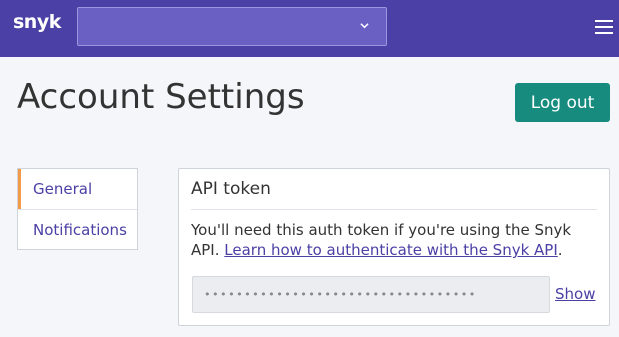 This screenshot has height=337, width=619. Describe the element at coordinates (364, 26) in the screenshot. I see `chevron-down-icon` at that location.